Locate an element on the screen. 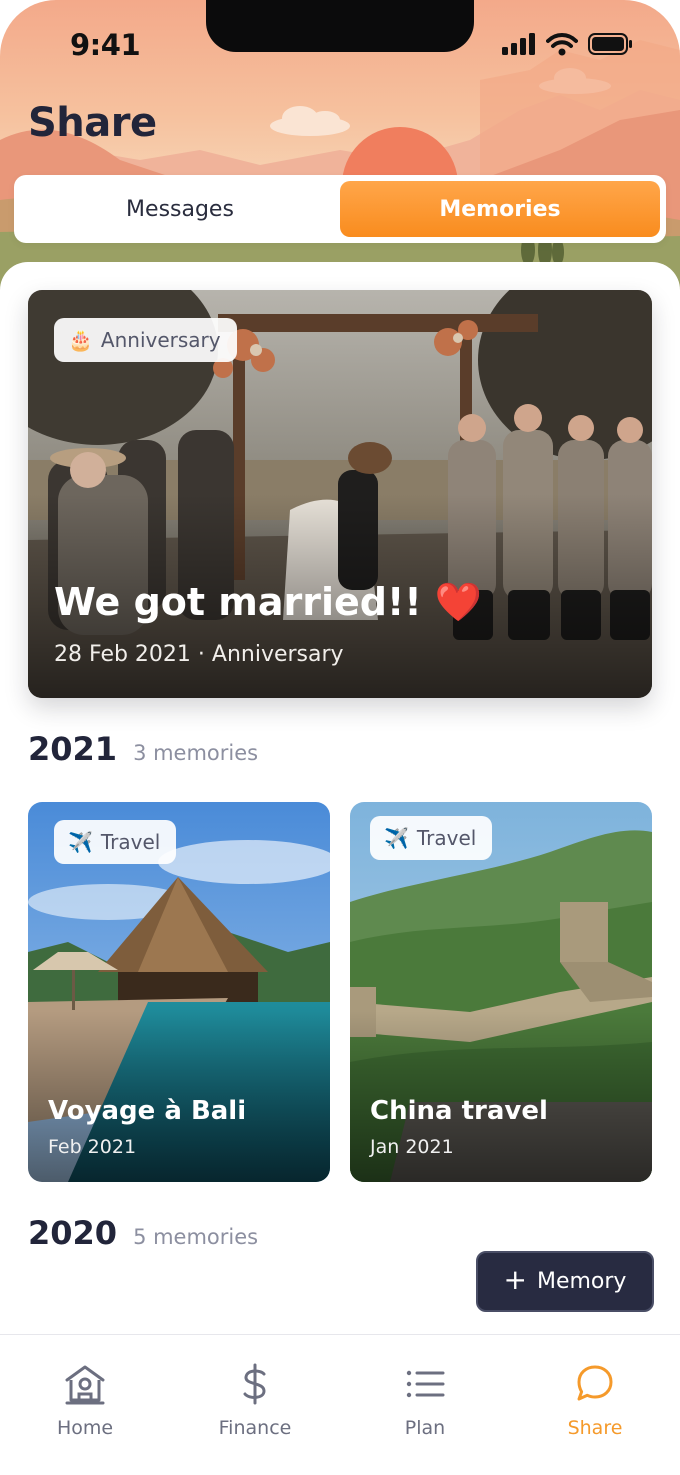 This screenshot has height=1475, width=680. year-header-2021: 2021 3 memories is located at coordinates (143, 749).